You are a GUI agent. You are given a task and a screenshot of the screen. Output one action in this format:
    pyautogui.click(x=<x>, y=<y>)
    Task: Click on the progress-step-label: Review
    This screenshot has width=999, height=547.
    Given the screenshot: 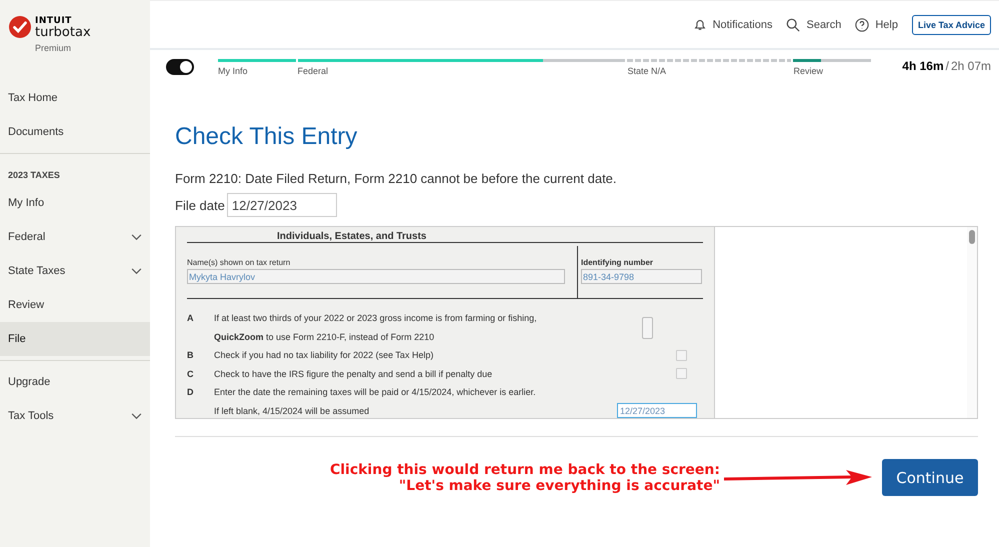 What is the action you would take?
    pyautogui.click(x=808, y=71)
    